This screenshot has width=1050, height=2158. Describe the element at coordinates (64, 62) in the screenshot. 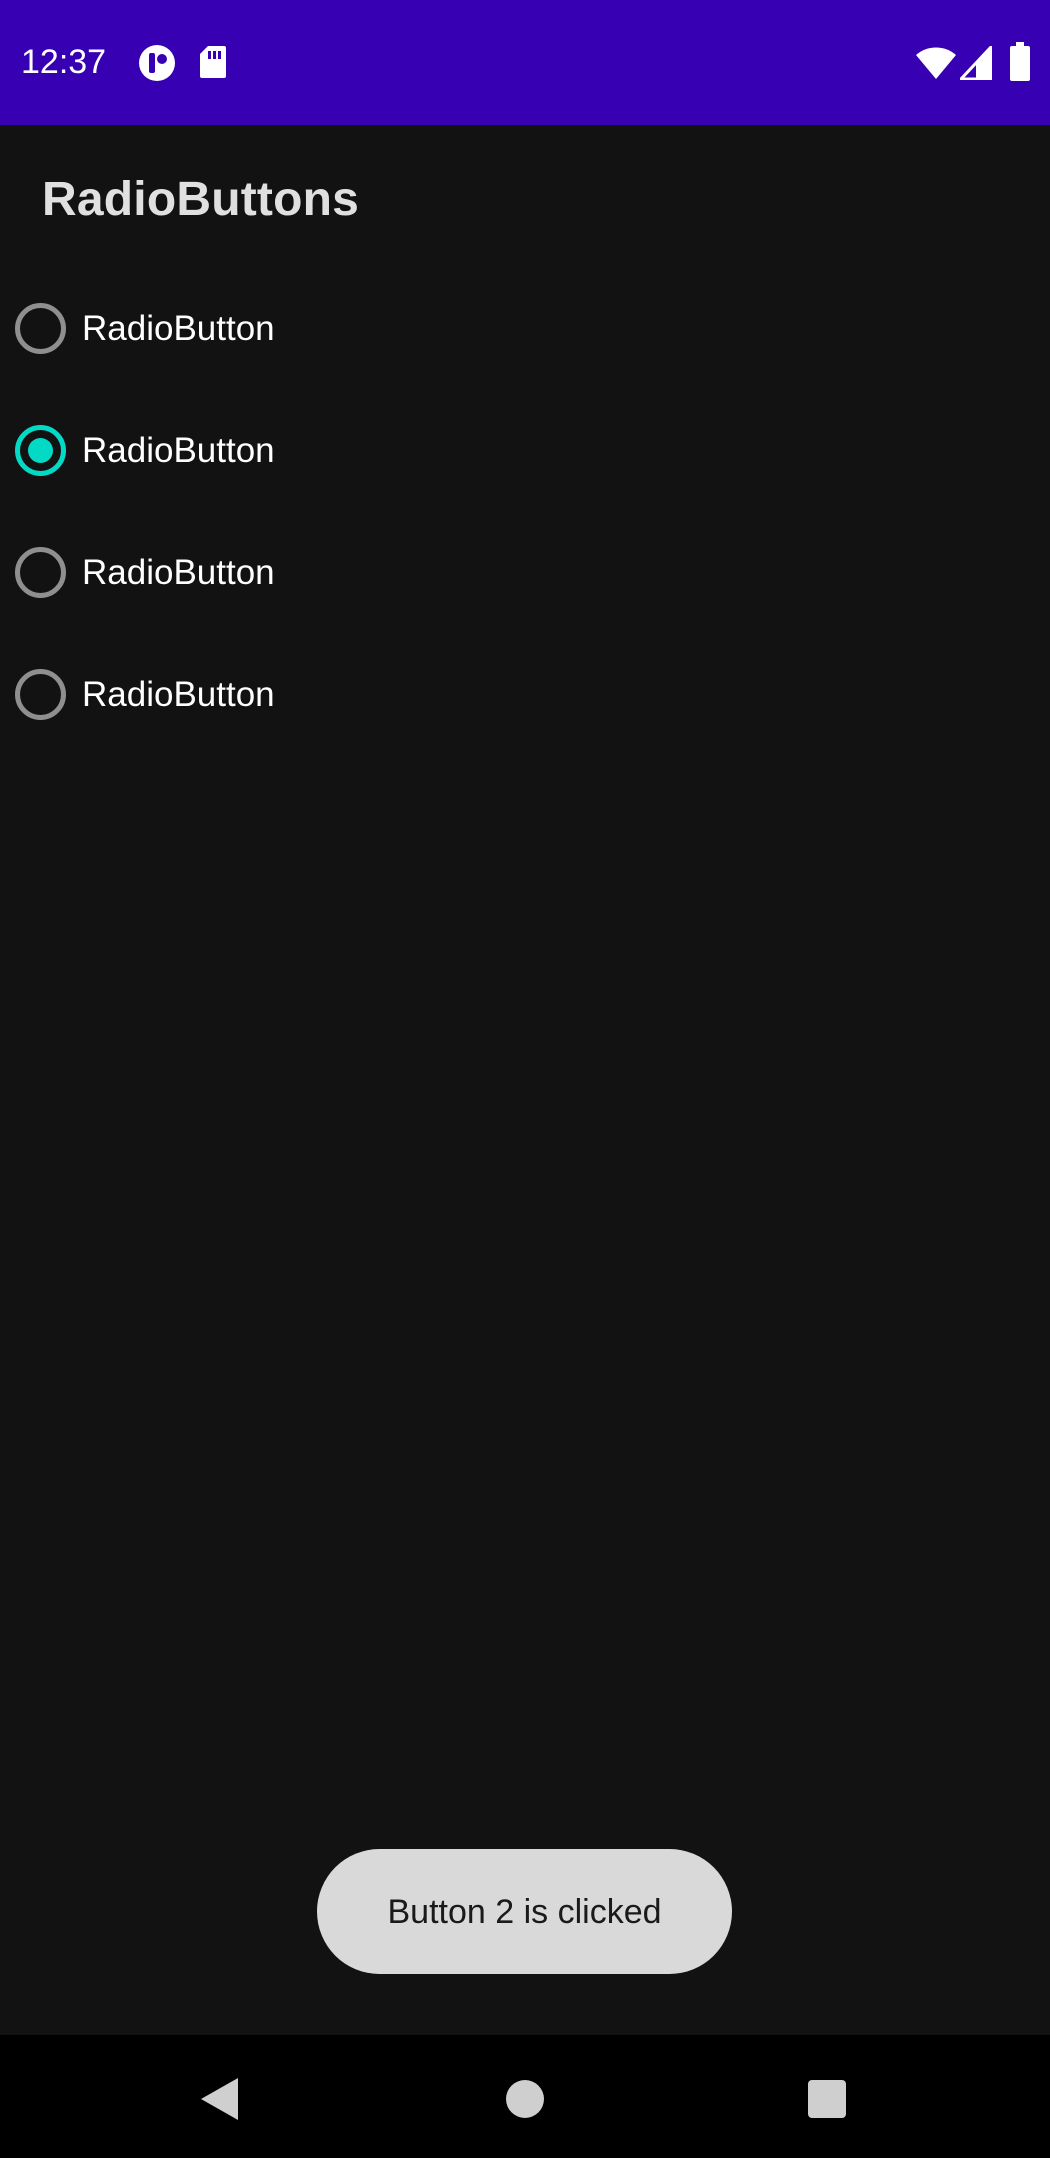

I see `status-time: 12:37` at that location.